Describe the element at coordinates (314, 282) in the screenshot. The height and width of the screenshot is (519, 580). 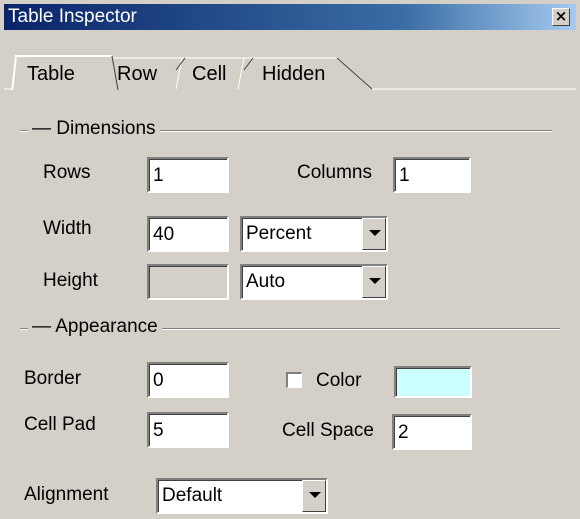
I see `height-unit-select: Auto` at that location.